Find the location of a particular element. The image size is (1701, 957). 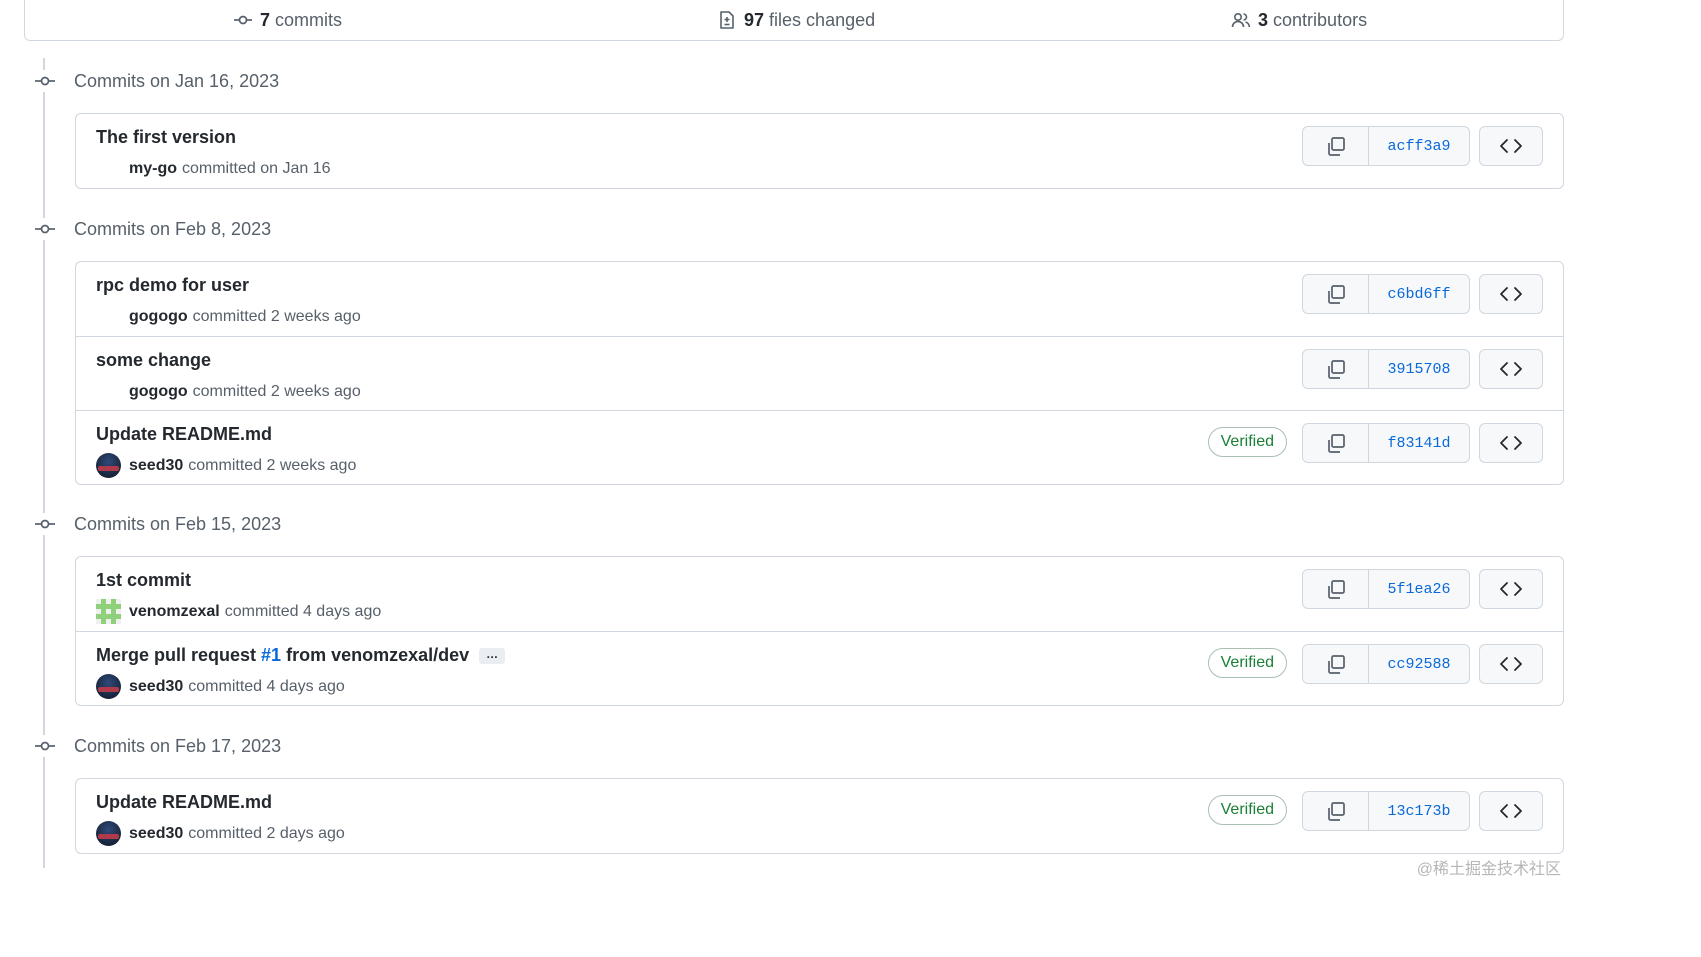

commit-sha-link: cc92588 is located at coordinates (1419, 664).